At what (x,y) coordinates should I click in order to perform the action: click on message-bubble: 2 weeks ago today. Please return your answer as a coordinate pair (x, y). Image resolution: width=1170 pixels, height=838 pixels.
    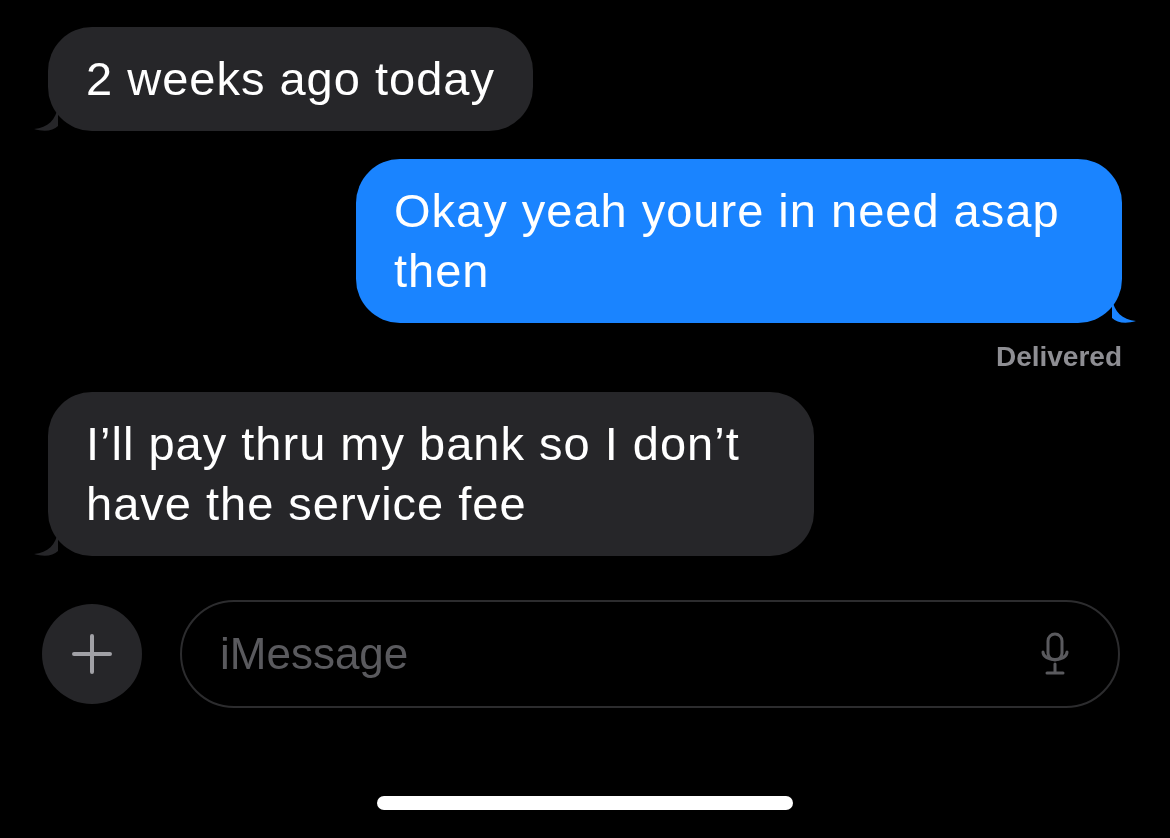
    Looking at the image, I should click on (290, 79).